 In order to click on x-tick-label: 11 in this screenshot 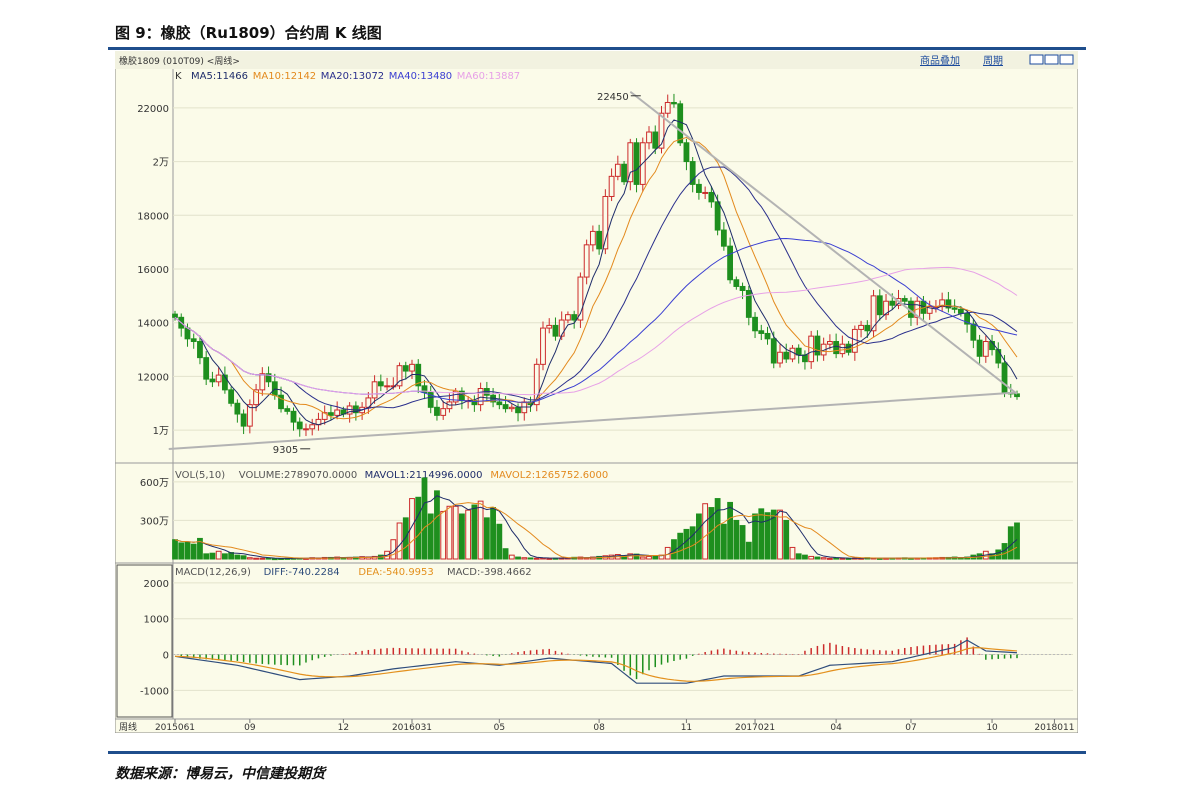, I will do `click(686, 728)`.